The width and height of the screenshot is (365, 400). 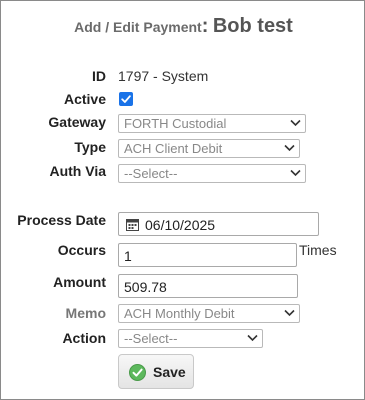 What do you see at coordinates (169, 372) in the screenshot?
I see `save-button-label: Save` at bounding box center [169, 372].